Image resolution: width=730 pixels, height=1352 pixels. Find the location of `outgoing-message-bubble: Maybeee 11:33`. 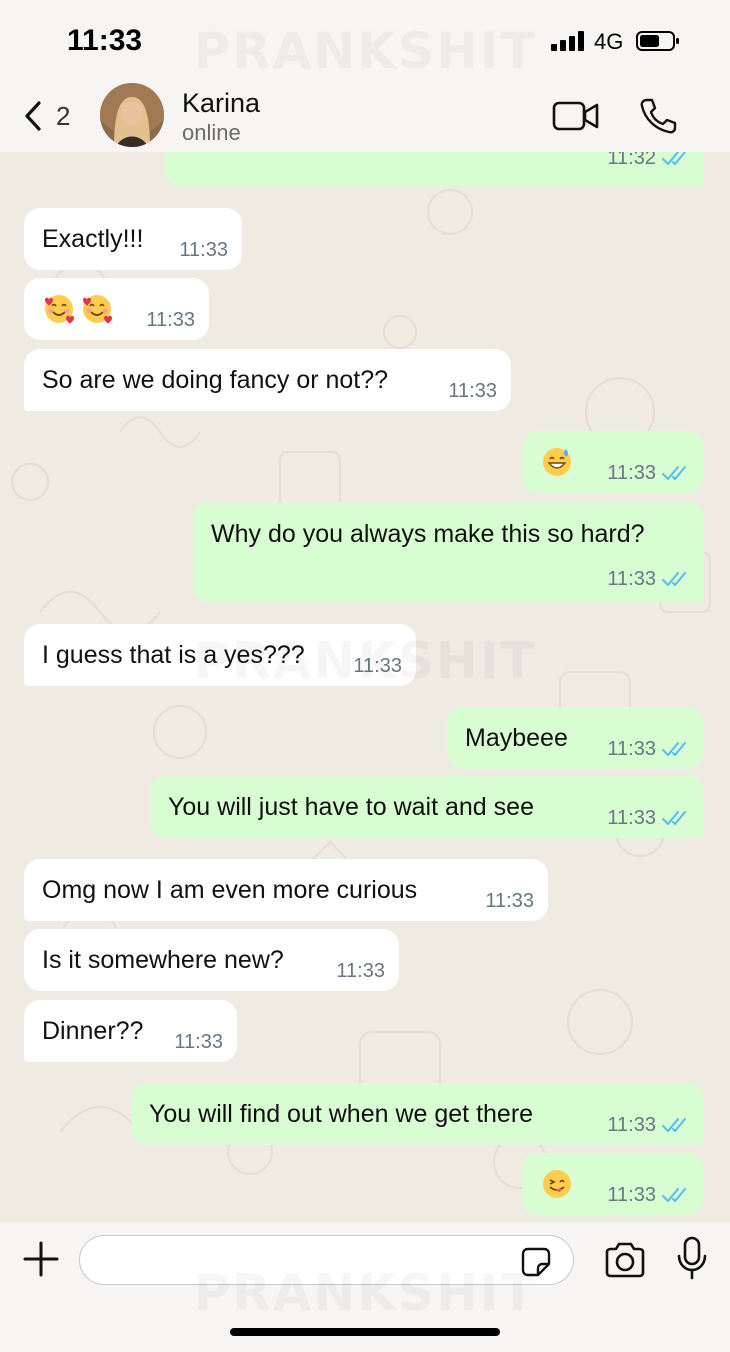

outgoing-message-bubble: Maybeee 11:33 is located at coordinates (575, 738).